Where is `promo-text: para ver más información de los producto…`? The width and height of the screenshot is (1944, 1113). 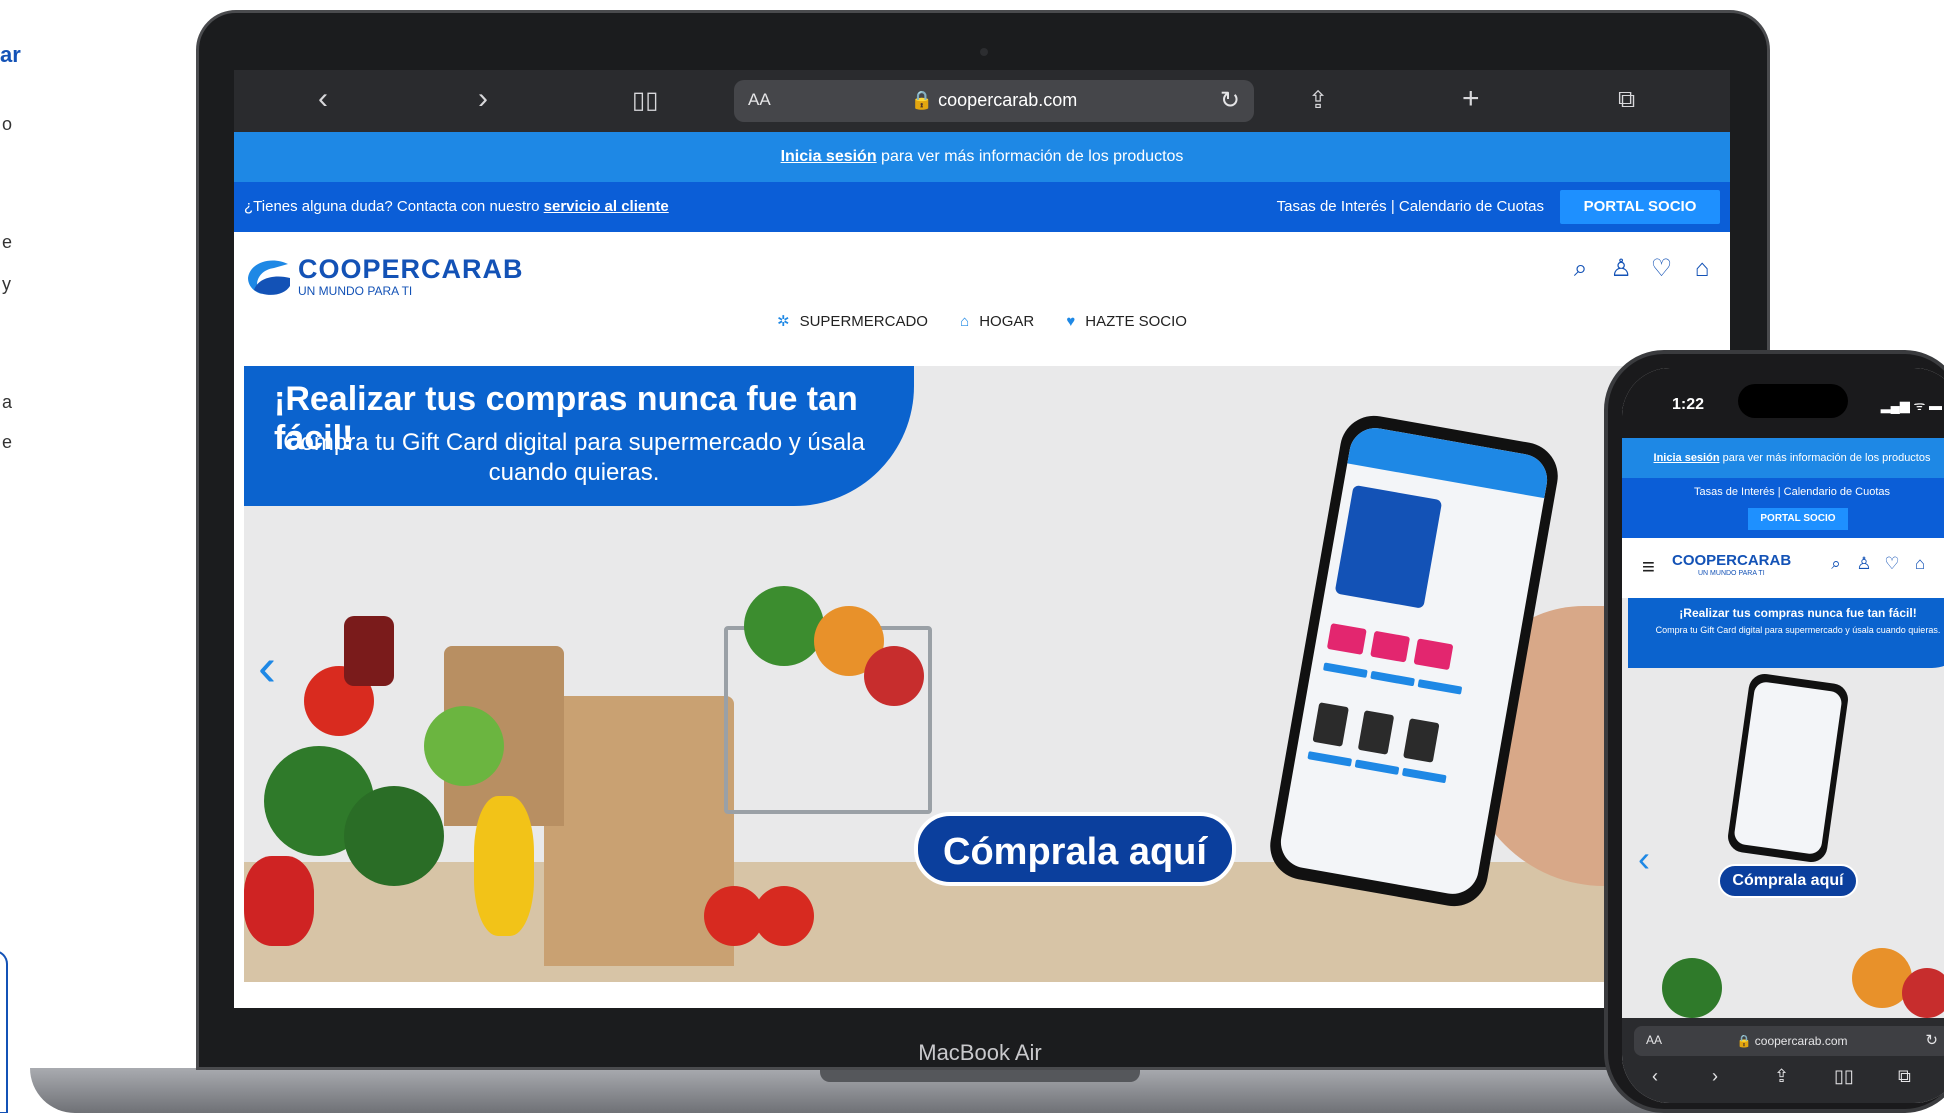
promo-text: para ver más información de los producto… is located at coordinates (1030, 156).